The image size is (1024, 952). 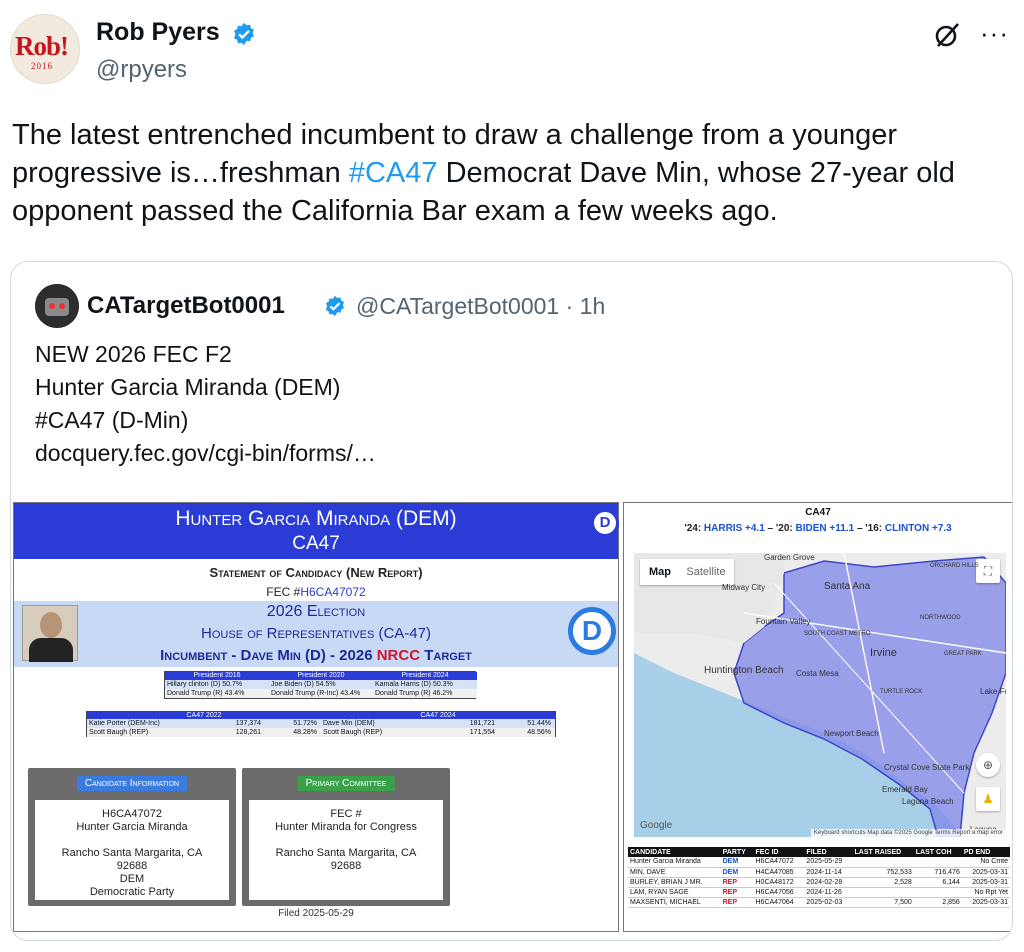 I want to click on candidate-info-label: Candidate Information, so click(x=132, y=783).